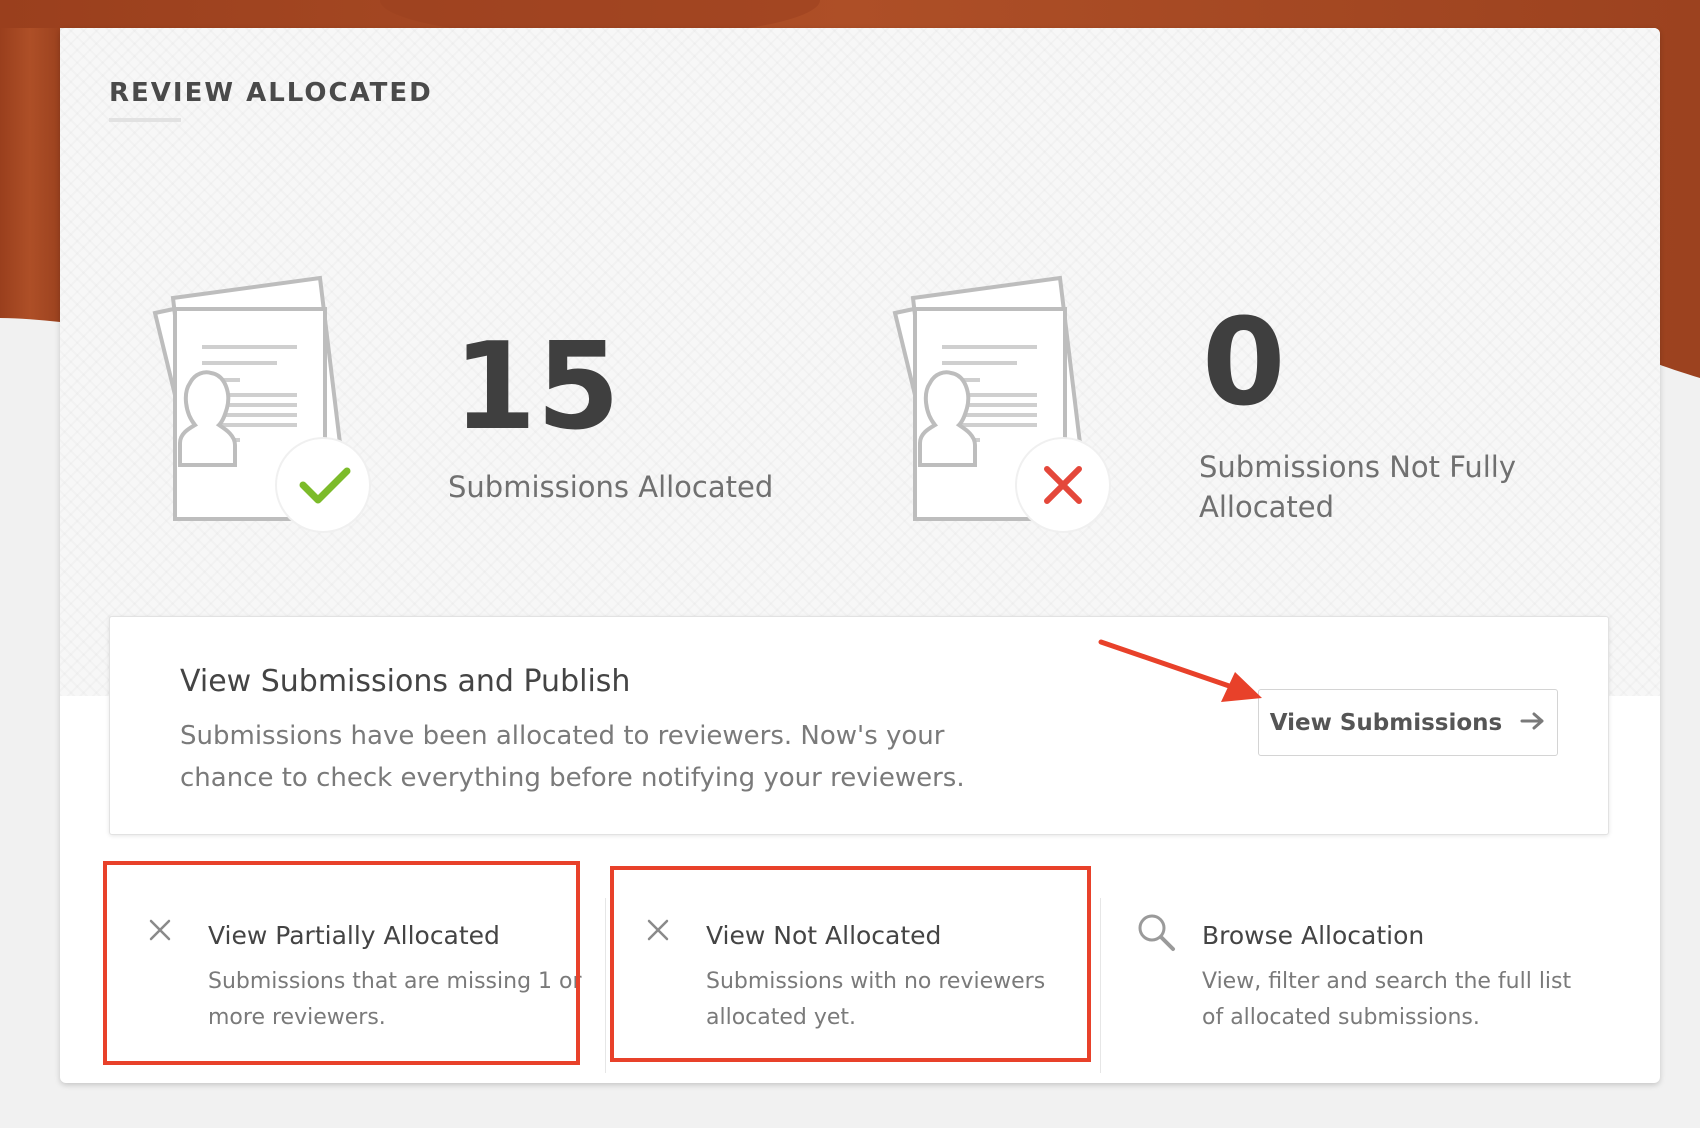 Image resolution: width=1700 pixels, height=1128 pixels. What do you see at coordinates (1001, 404) in the screenshot?
I see `document-cross-illustration` at bounding box center [1001, 404].